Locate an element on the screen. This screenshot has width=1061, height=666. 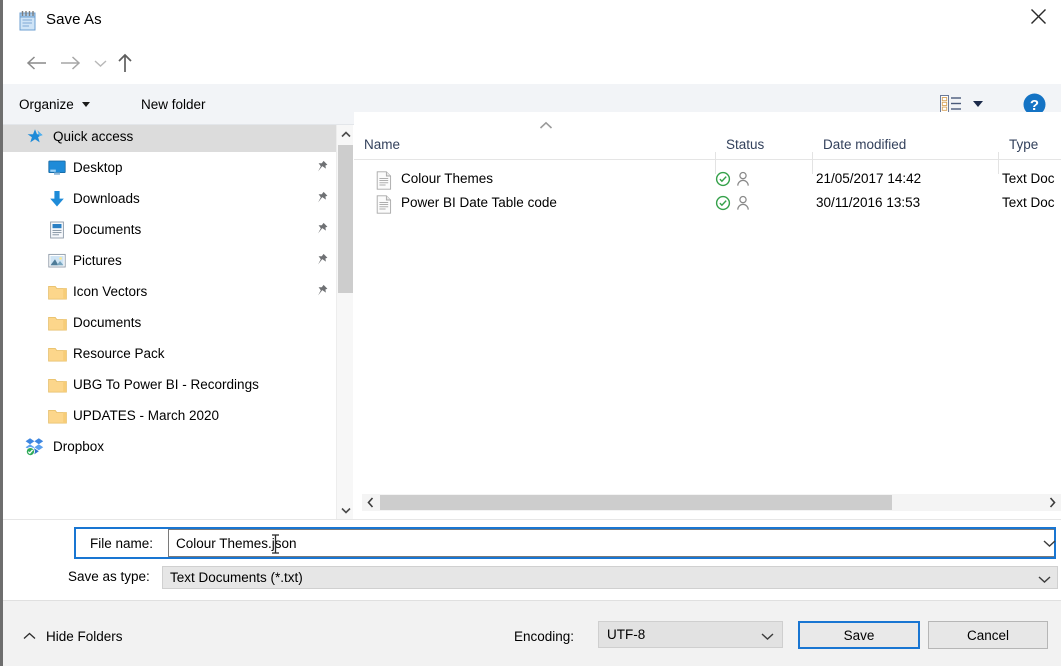
save-as-type-combobox: Text Documents (*.txt) is located at coordinates (610, 577).